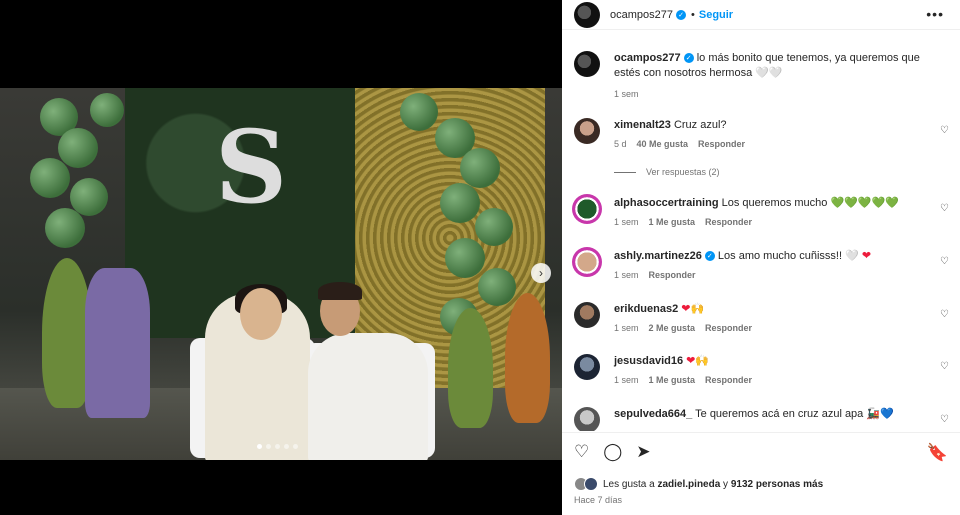  I want to click on comment-username: jesusdavid16, so click(648, 361).